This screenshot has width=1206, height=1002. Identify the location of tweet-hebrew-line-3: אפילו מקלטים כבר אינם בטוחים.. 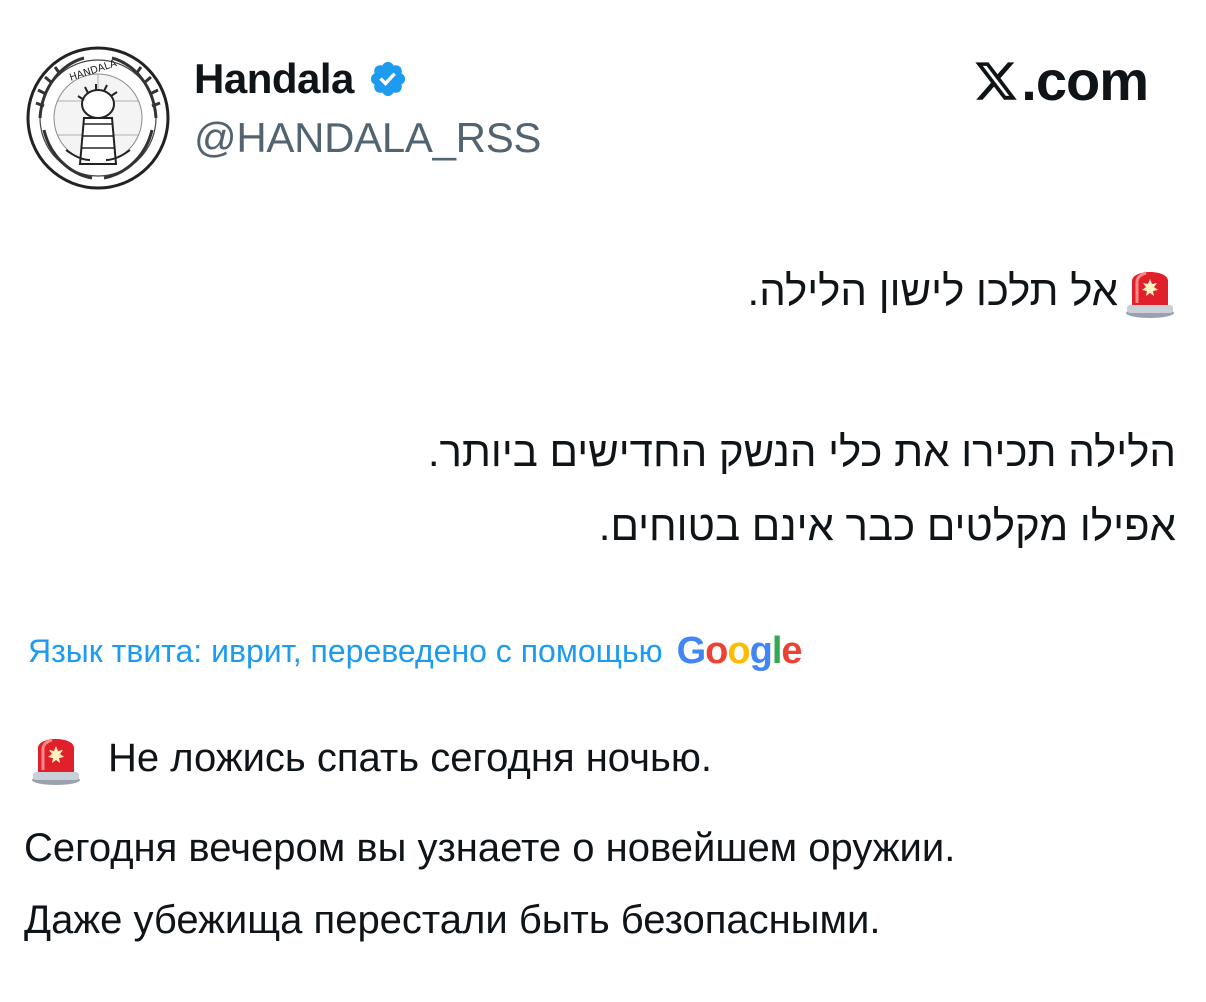
(887, 525).